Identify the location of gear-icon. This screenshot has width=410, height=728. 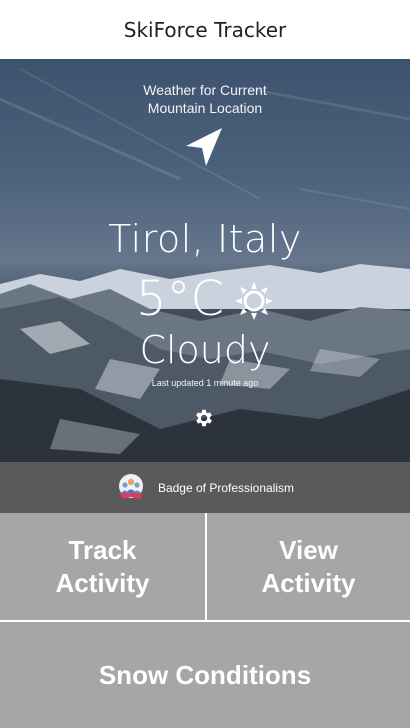
(204, 418).